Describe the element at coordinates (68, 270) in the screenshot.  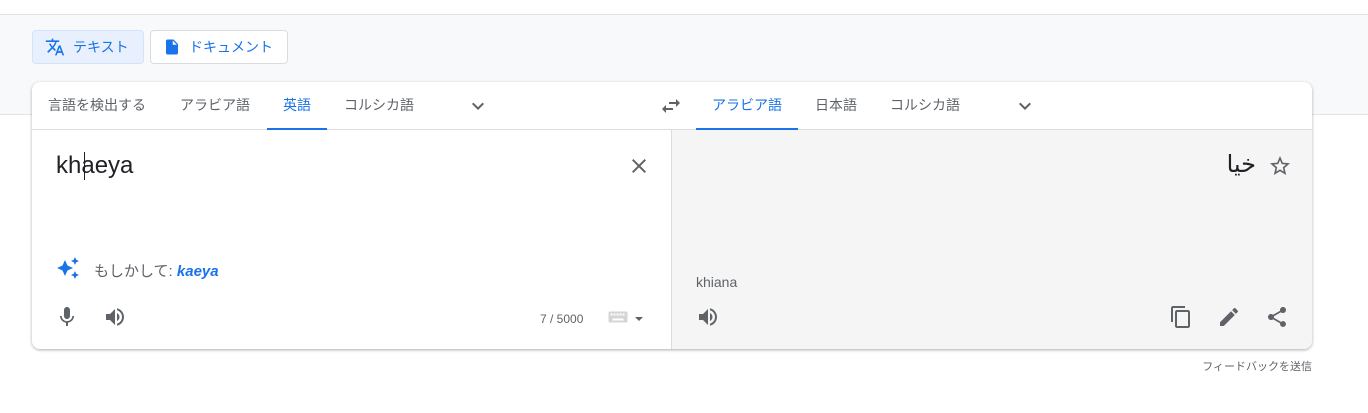
I see `sparkle-icon` at that location.